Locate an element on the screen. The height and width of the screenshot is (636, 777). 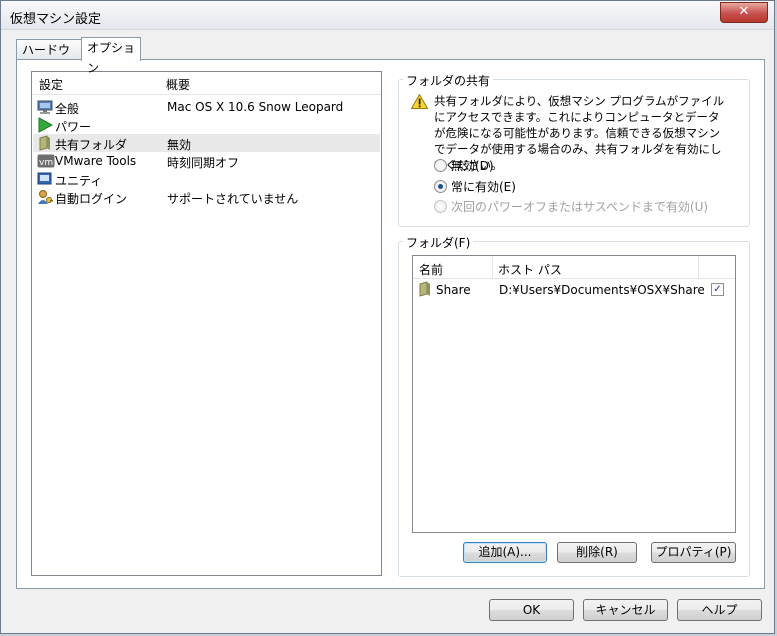
radio-label: 次回のパワーオフまたはサスペンドまで有効(U) is located at coordinates (580, 207).